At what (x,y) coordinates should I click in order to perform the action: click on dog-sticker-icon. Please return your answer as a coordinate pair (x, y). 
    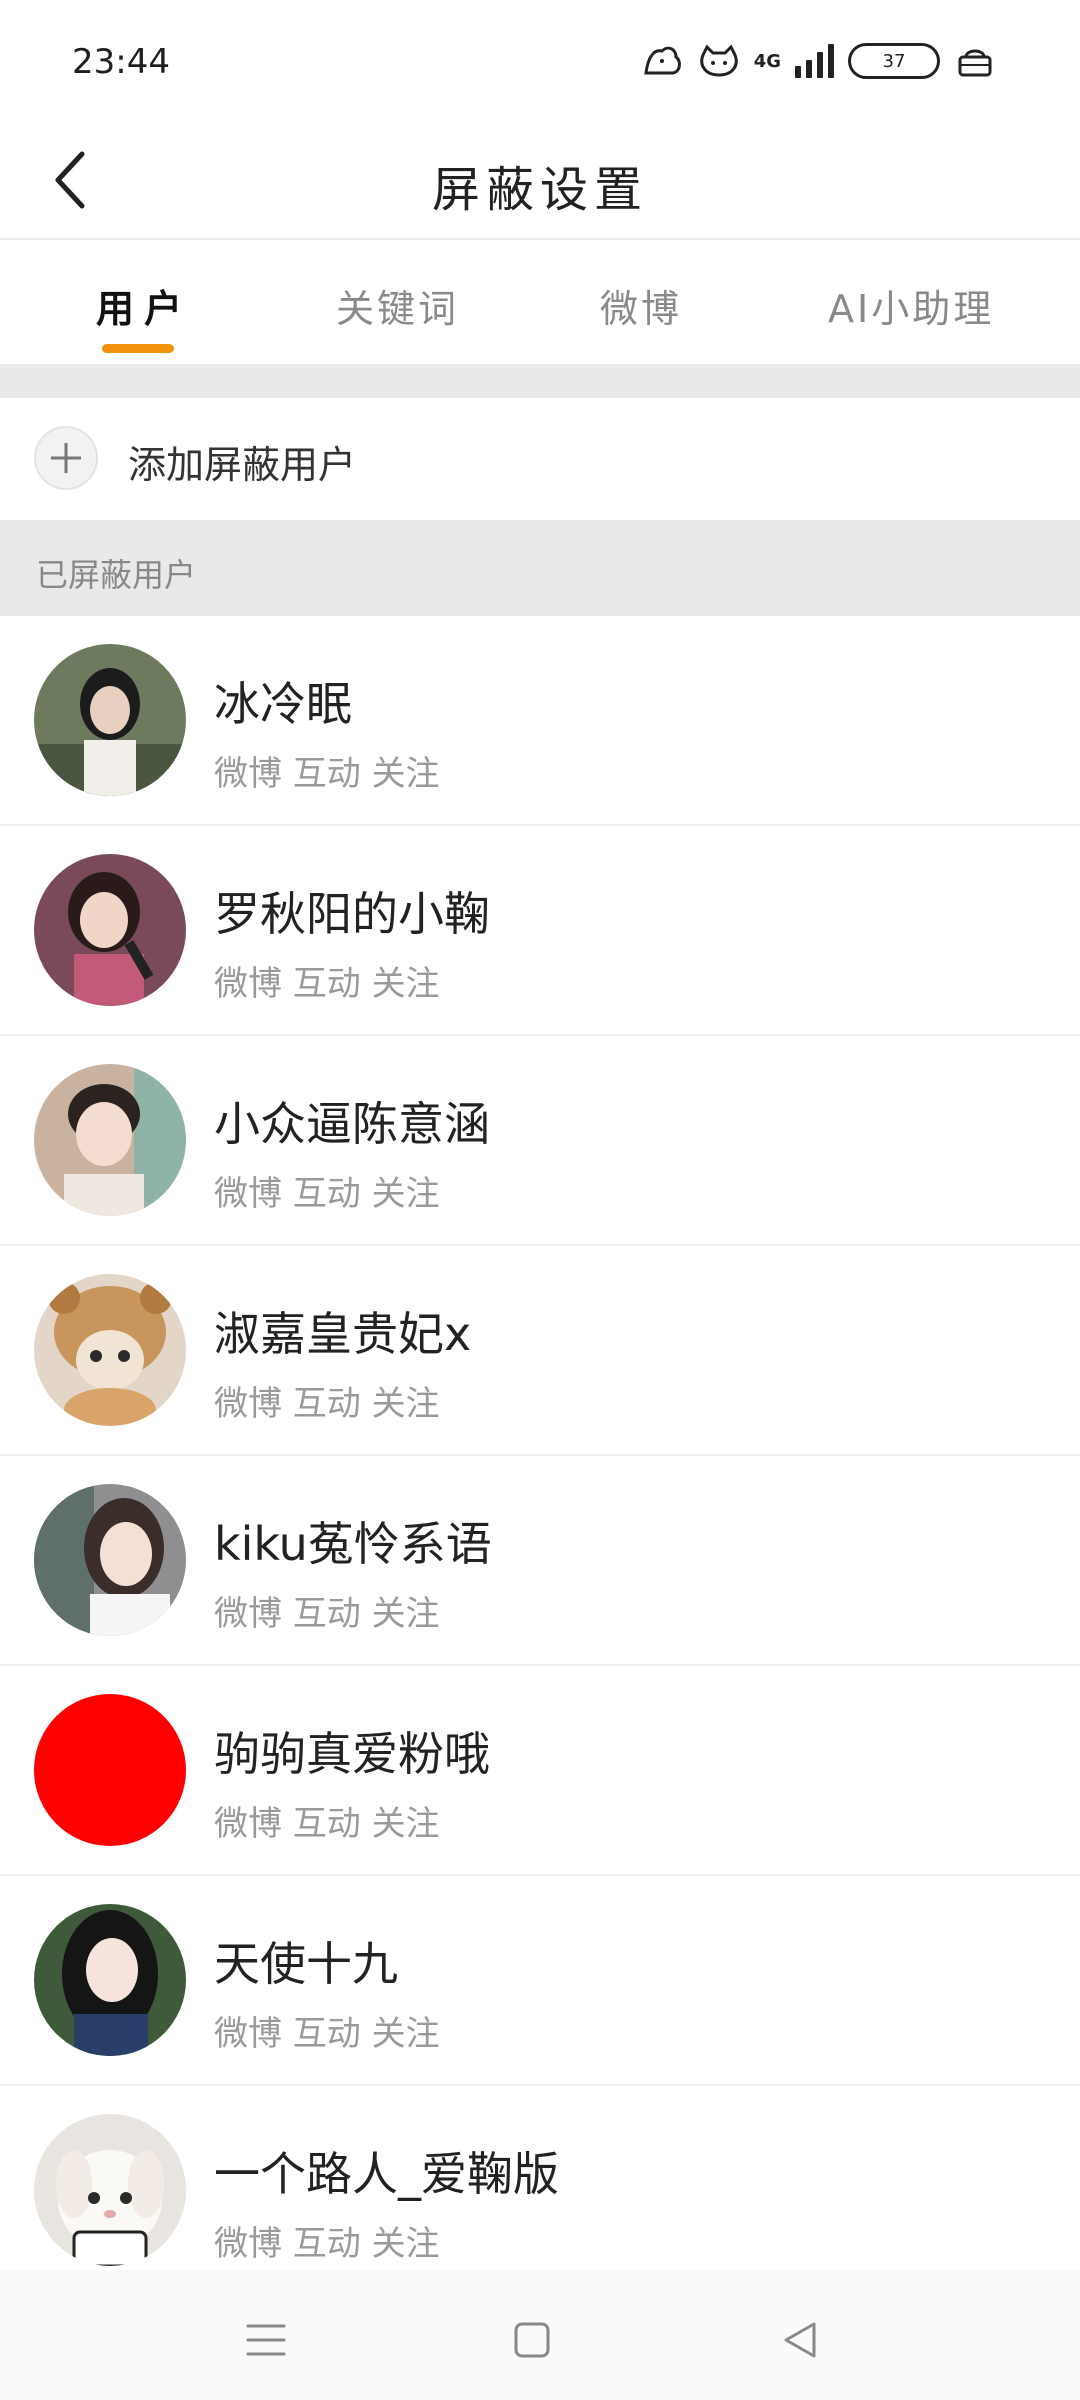
    Looking at the image, I should click on (663, 61).